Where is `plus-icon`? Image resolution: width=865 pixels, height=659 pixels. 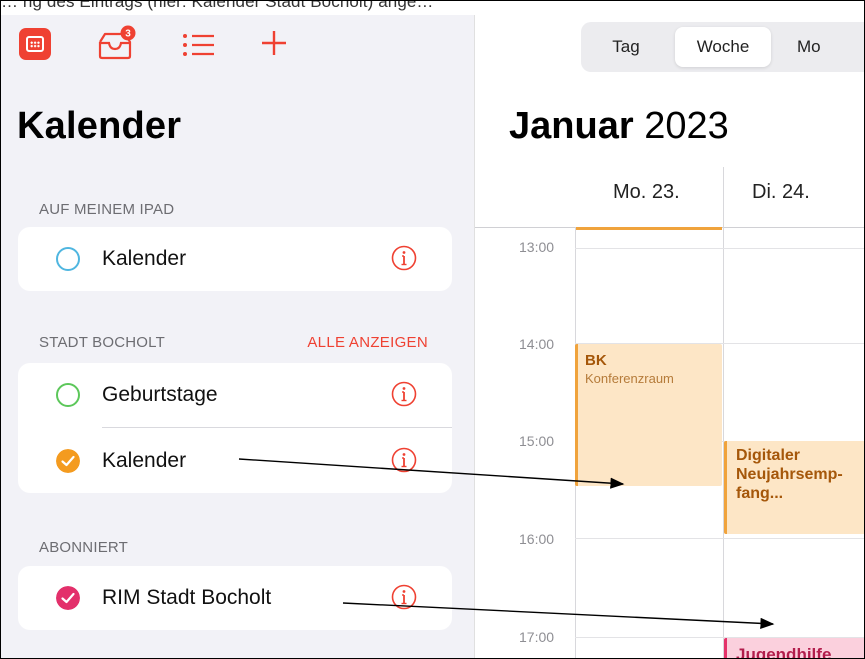
plus-icon is located at coordinates (274, 43).